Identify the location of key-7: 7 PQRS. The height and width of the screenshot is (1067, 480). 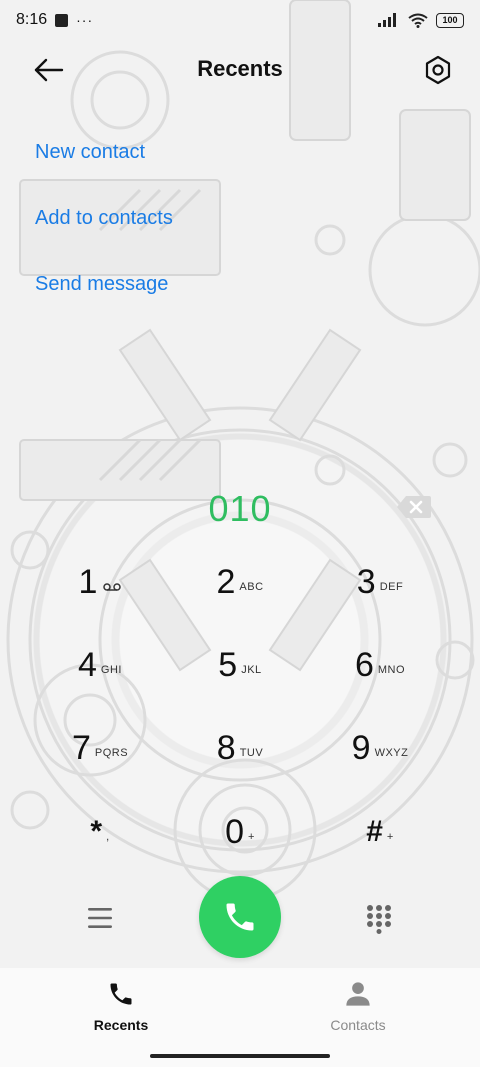
(100, 748).